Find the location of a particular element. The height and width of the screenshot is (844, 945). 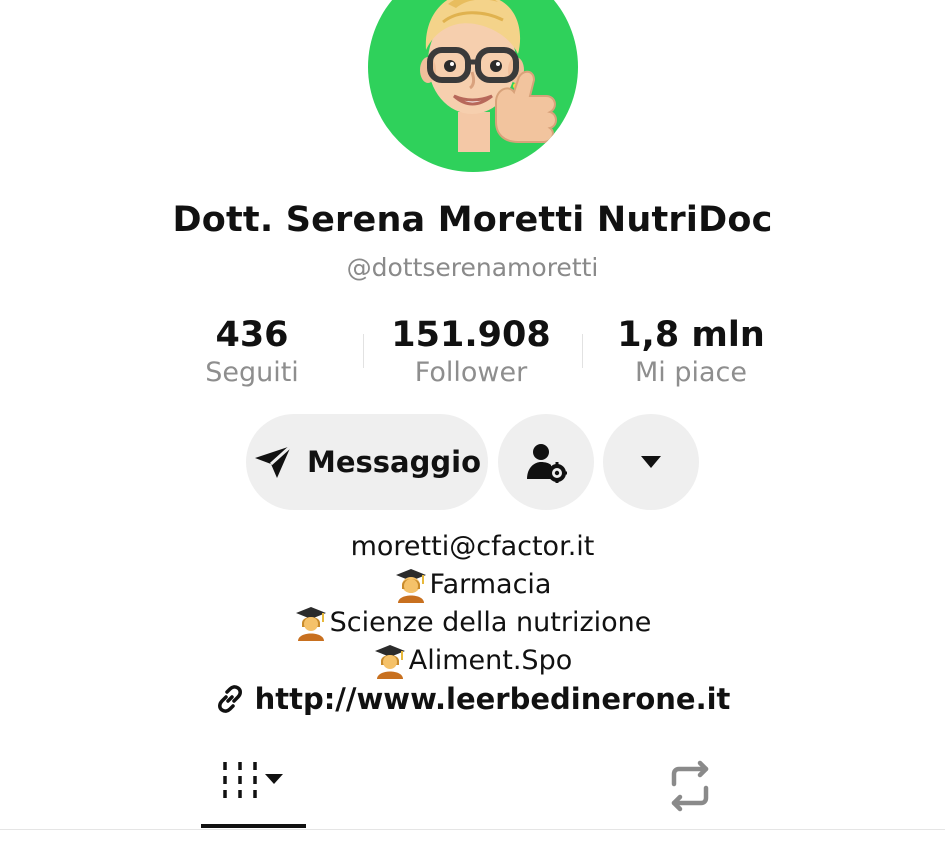

send-icon is located at coordinates (274, 461).